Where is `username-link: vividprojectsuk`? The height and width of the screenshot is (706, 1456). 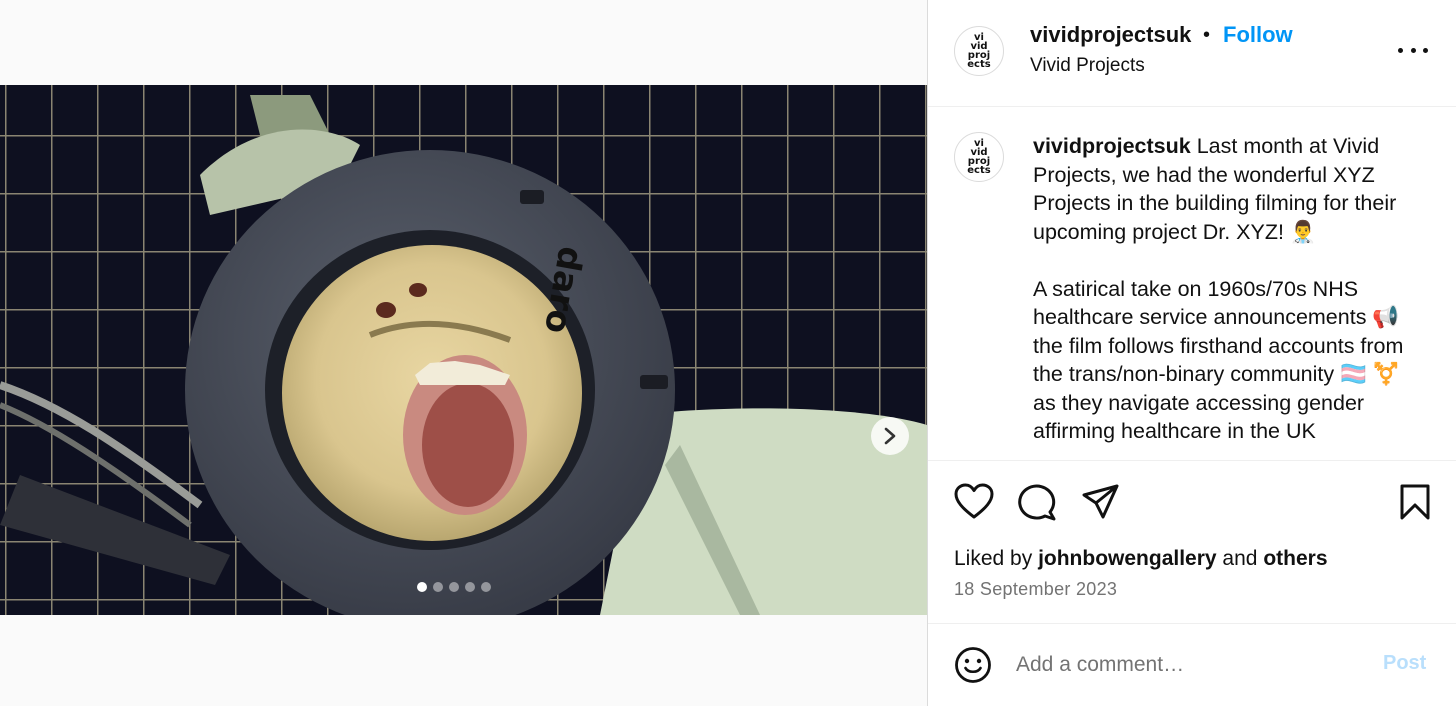
username-link: vividprojectsuk is located at coordinates (1110, 35).